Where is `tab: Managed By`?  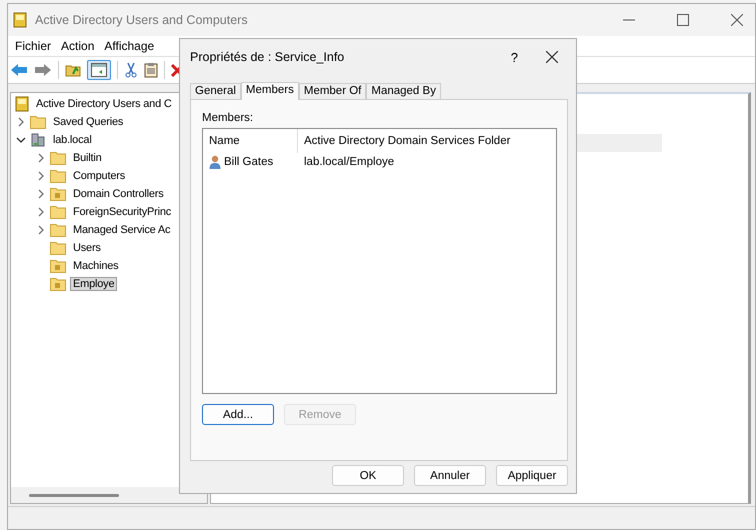 tab: Managed By is located at coordinates (403, 91).